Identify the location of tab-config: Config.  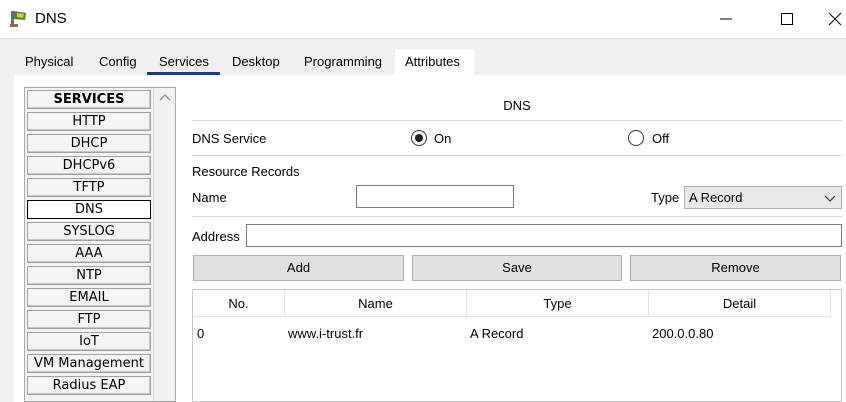
(118, 62).